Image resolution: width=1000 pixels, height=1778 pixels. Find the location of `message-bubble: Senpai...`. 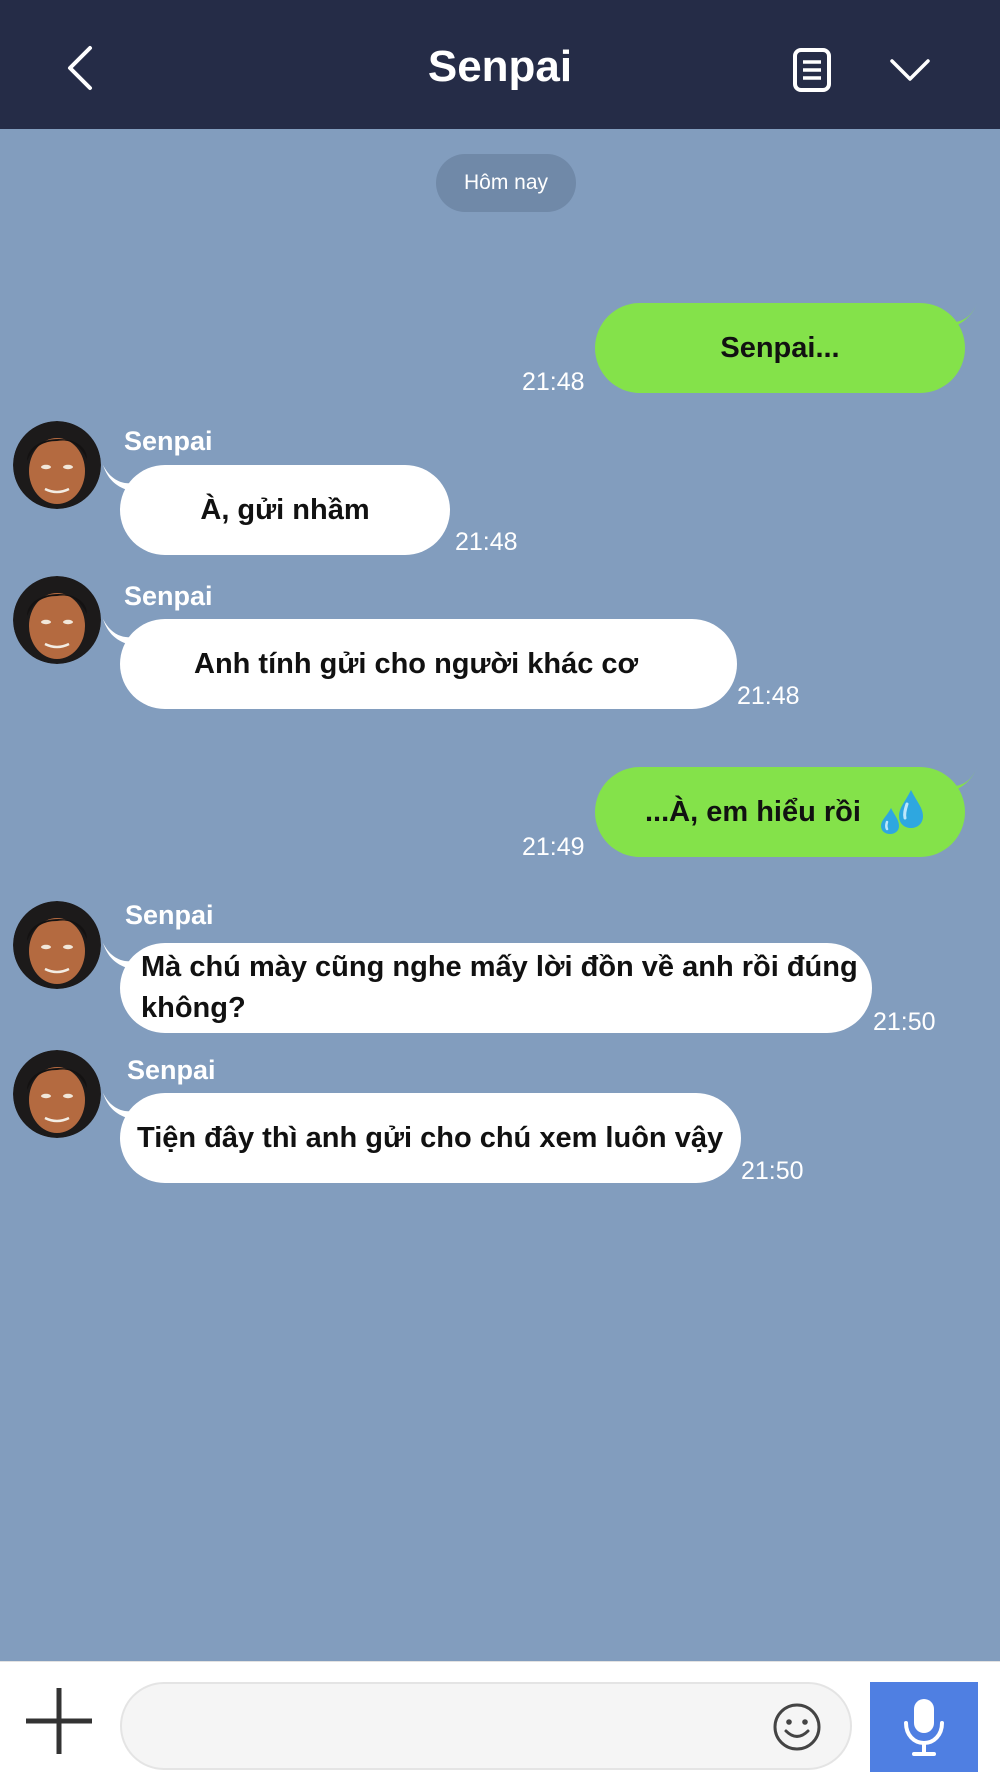

message-bubble: Senpai... is located at coordinates (780, 348).